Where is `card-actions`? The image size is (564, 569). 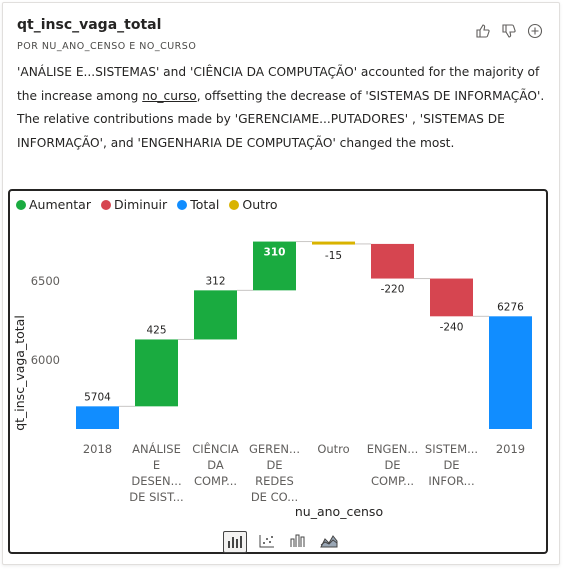
card-actions is located at coordinates (509, 31).